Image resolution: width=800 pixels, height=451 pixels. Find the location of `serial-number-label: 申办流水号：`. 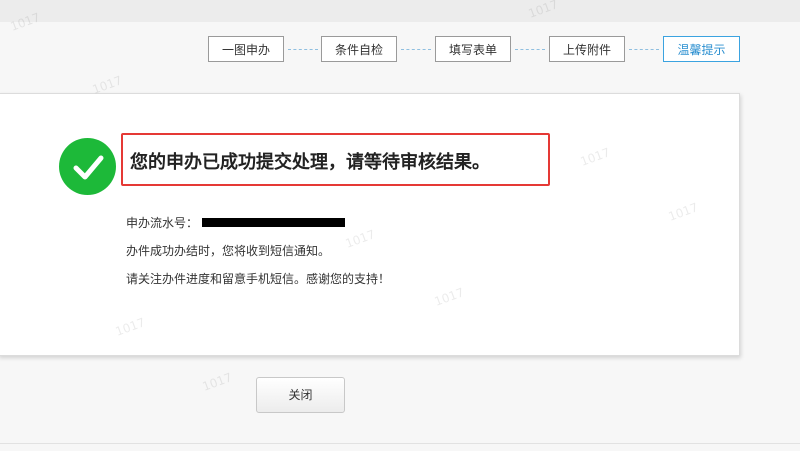

serial-number-label: 申办流水号： is located at coordinates (162, 223).